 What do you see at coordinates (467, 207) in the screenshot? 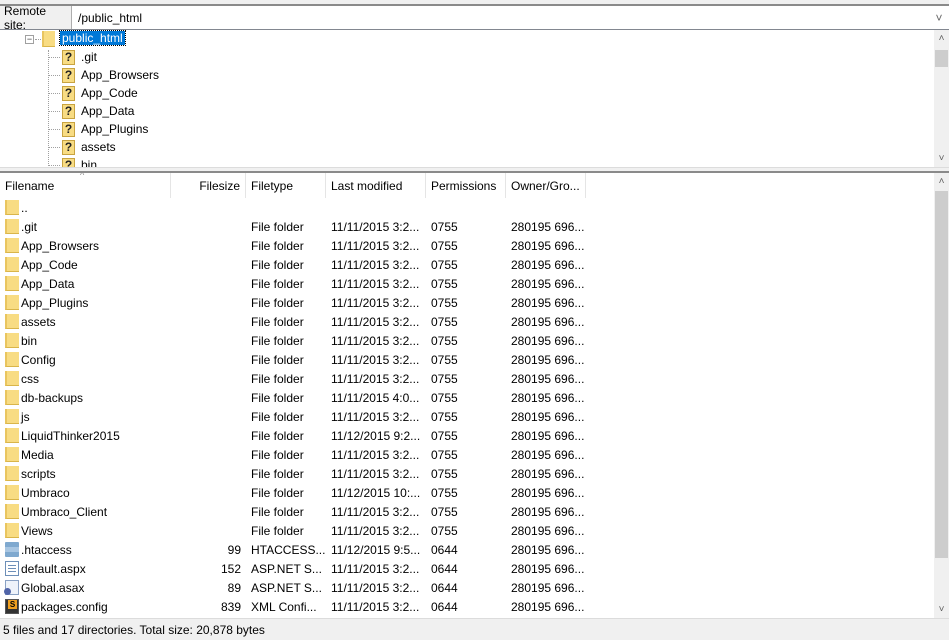
I see `file-row: ..` at bounding box center [467, 207].